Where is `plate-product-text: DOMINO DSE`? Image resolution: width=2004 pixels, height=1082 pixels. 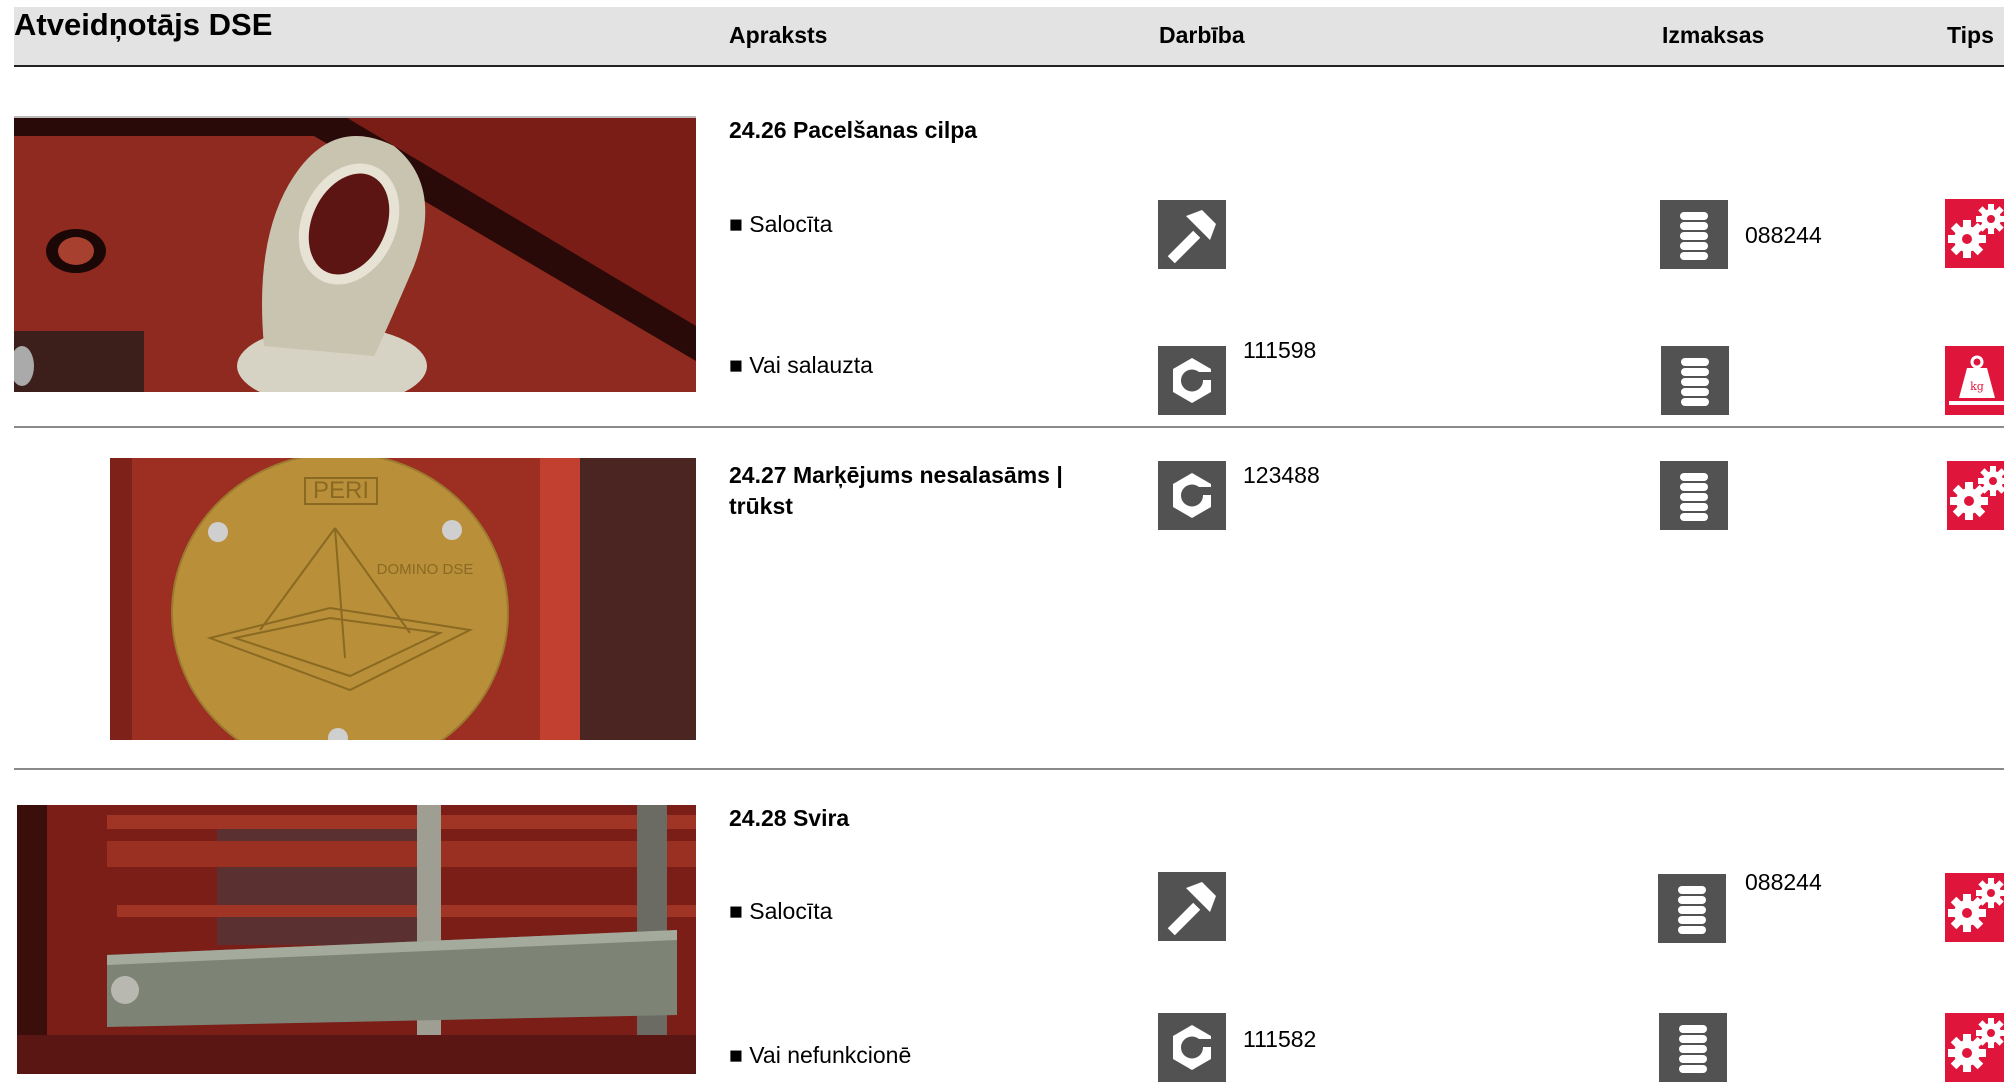 plate-product-text: DOMINO DSE is located at coordinates (425, 569).